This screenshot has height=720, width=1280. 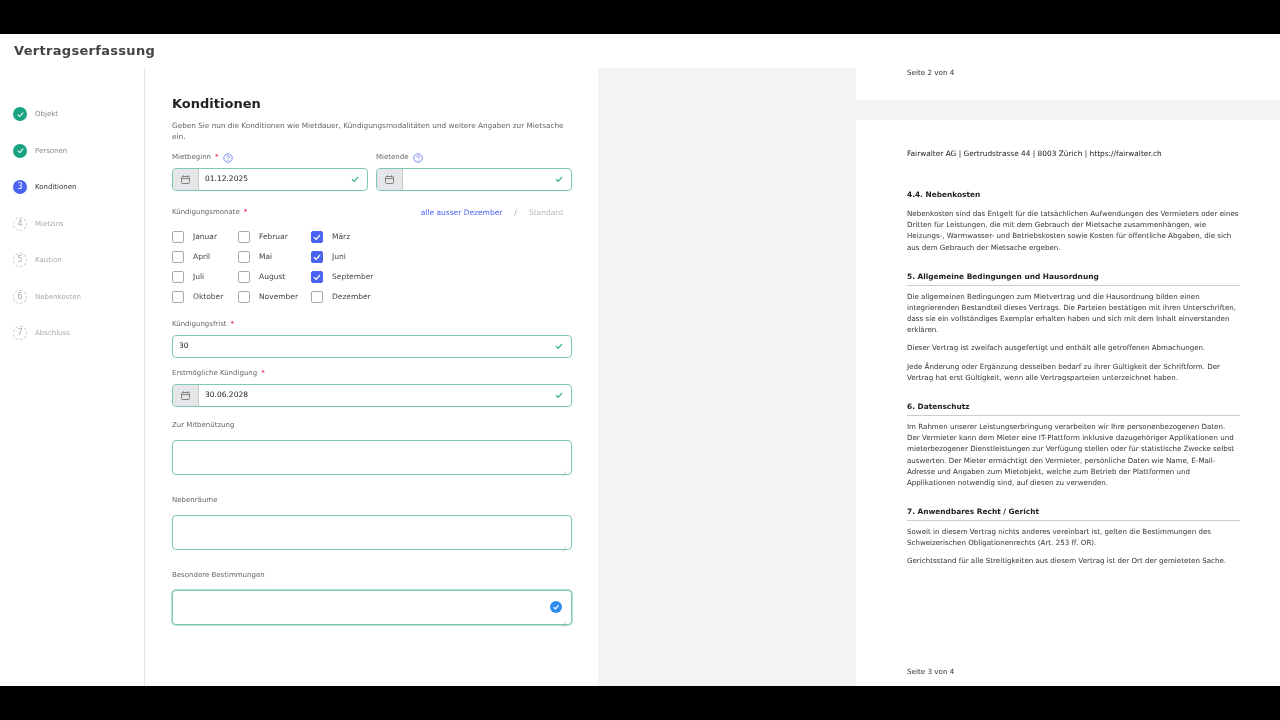 I want to click on check-badge-icon, so click(x=556, y=606).